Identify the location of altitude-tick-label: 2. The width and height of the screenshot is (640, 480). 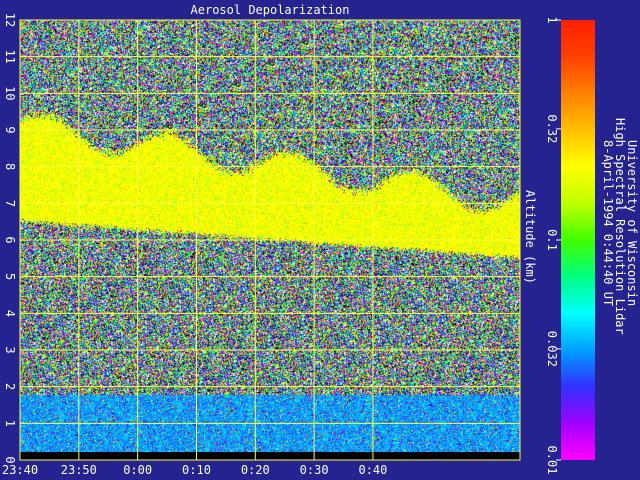
(10, 386).